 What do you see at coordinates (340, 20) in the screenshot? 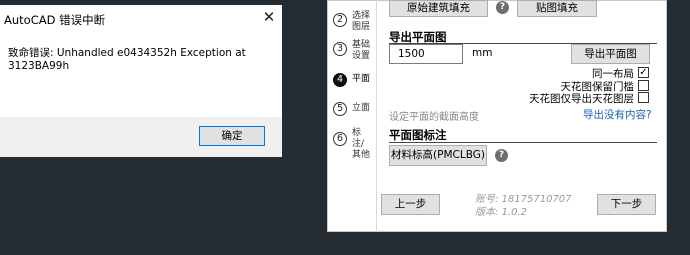
I see `step-number-2: 2` at bounding box center [340, 20].